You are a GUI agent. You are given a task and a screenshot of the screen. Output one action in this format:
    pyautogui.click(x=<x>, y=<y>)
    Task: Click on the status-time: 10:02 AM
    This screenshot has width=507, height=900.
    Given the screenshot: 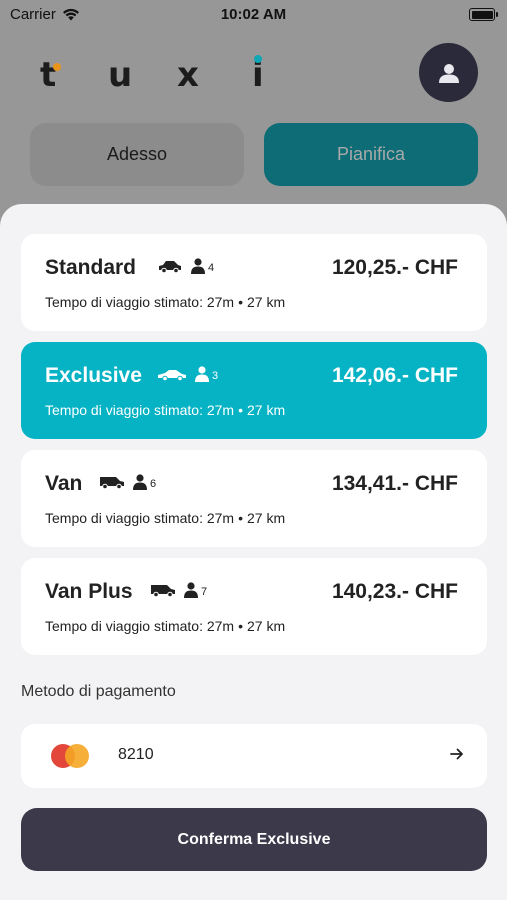 What is the action you would take?
    pyautogui.click(x=253, y=14)
    